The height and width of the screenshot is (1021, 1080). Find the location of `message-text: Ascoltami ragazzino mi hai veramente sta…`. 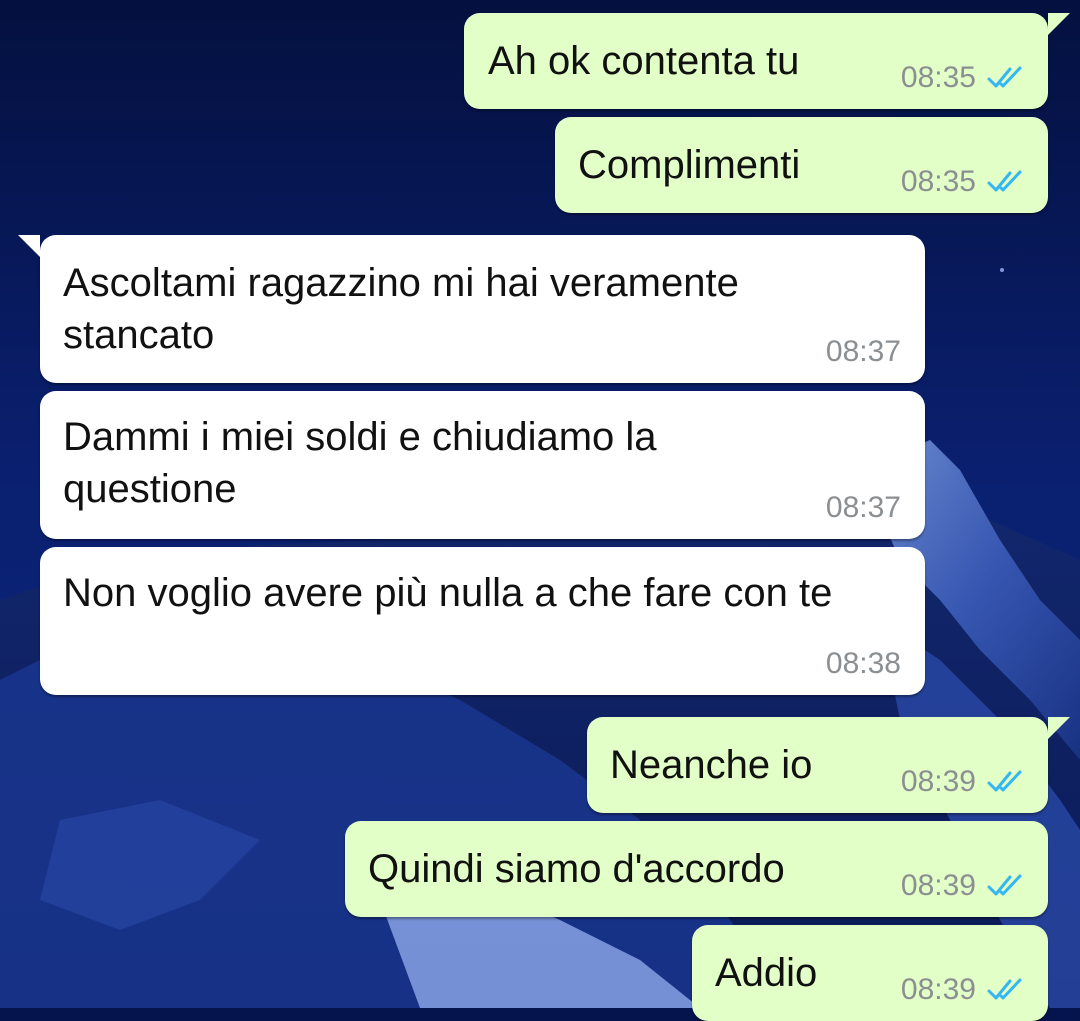

message-text: Ascoltami ragazzino mi hai veramente sta… is located at coordinates (401, 309).